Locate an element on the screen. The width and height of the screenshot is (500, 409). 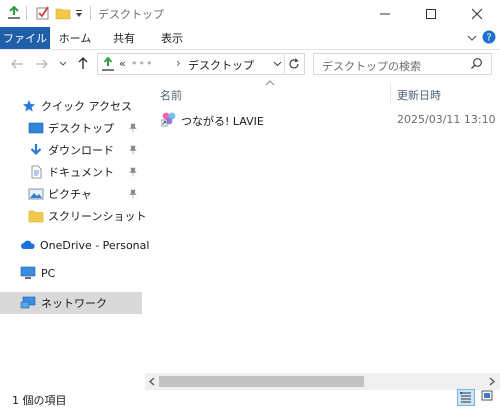
nav-item-screenshots: スクリーンショット is located at coordinates (87, 216).